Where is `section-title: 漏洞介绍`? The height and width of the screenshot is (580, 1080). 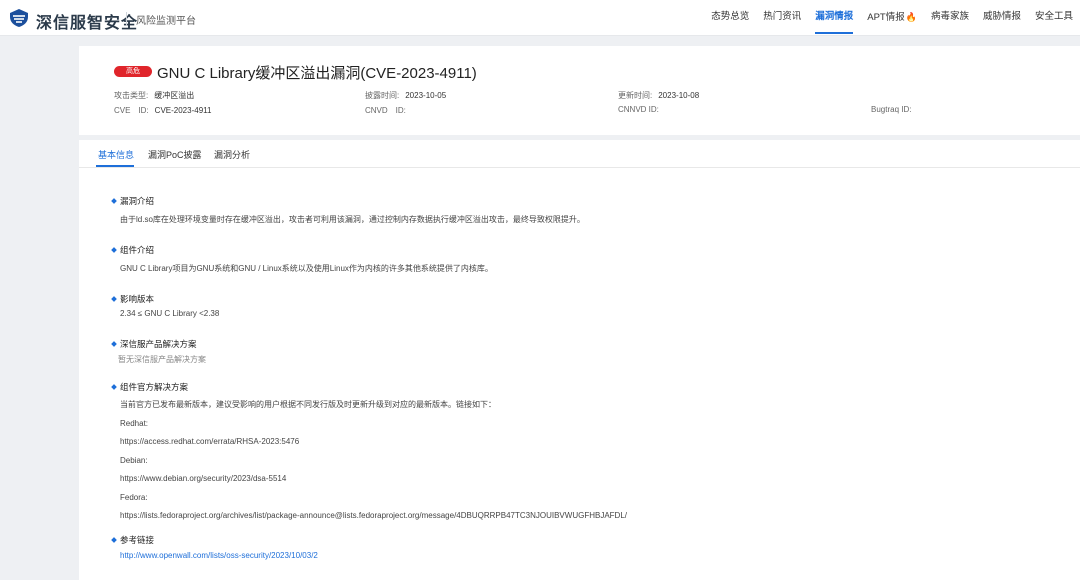 section-title: 漏洞介绍 is located at coordinates (348, 201).